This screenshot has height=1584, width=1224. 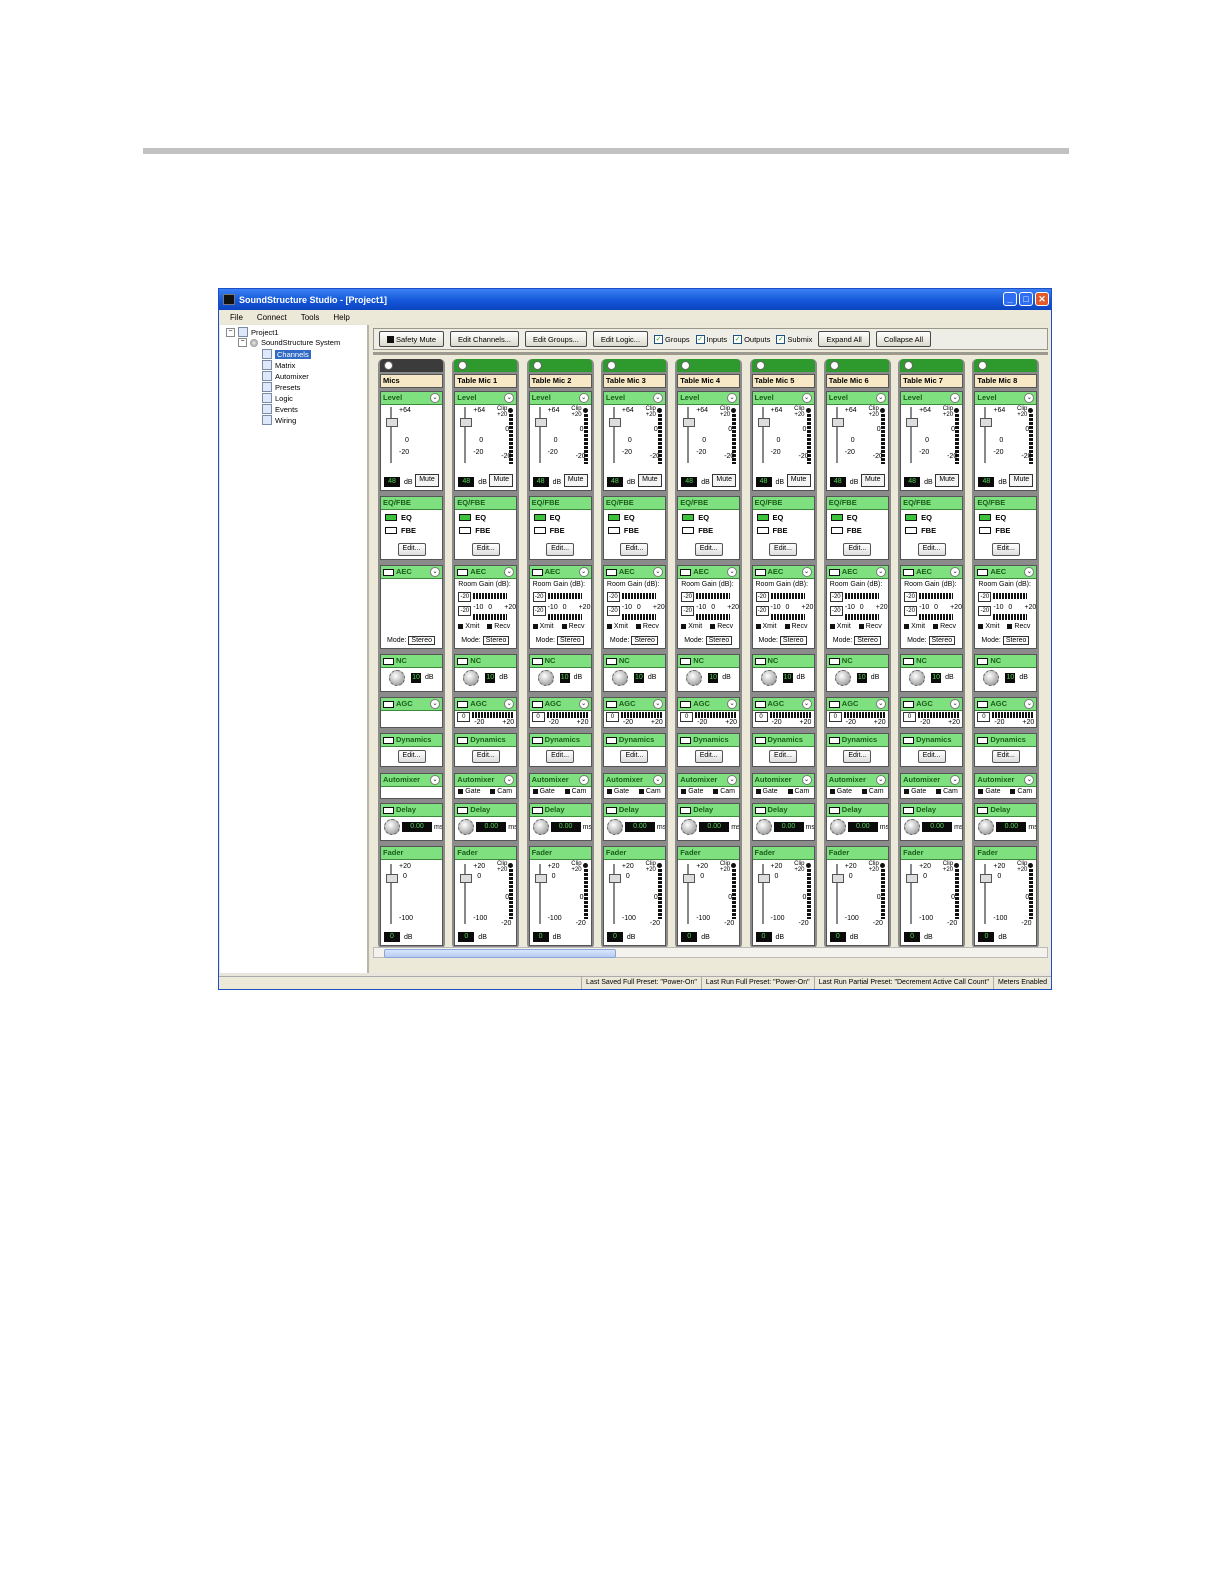 I want to click on strip-name: Table Mic 5, so click(x=783, y=381).